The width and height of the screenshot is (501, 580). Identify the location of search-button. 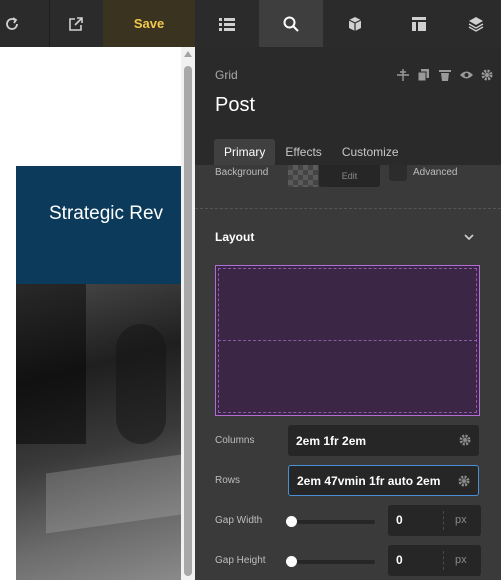
(291, 23).